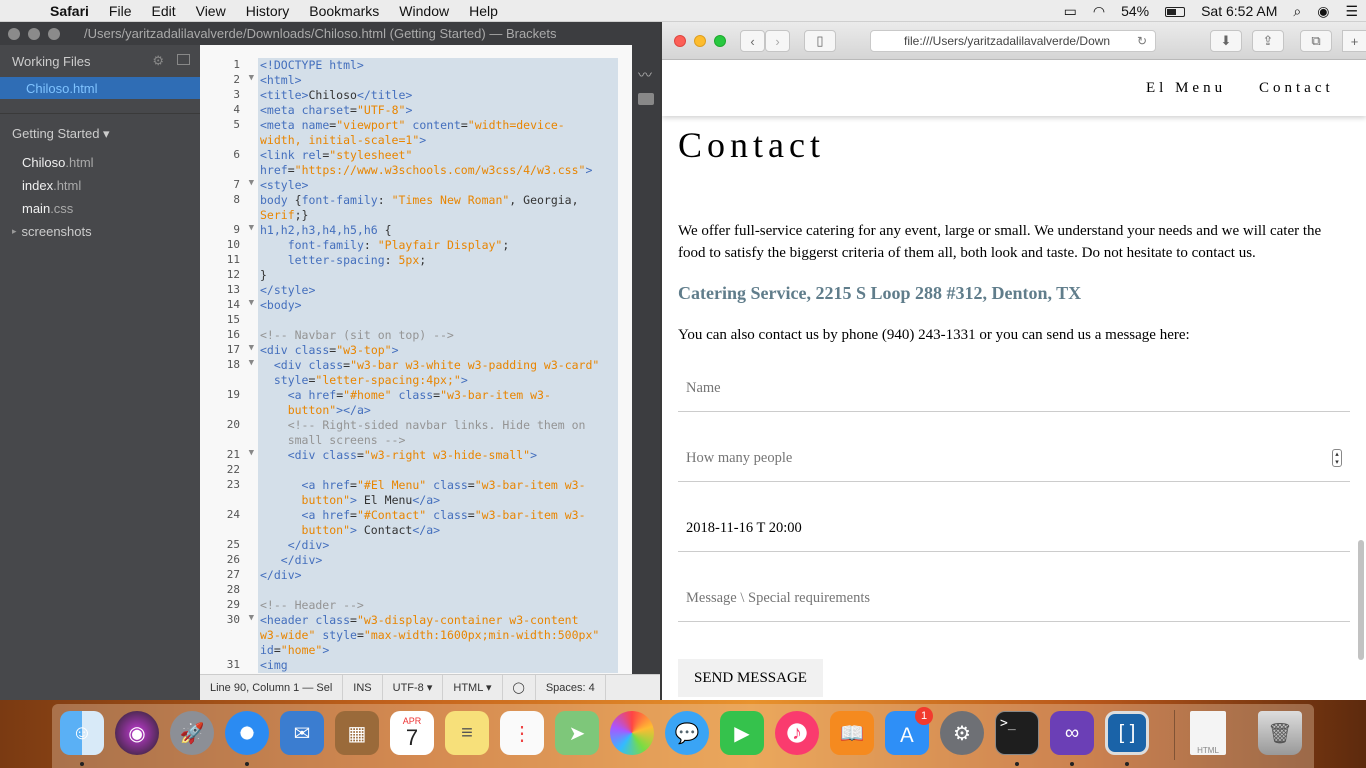  Describe the element at coordinates (820, 41) in the screenshot. I see `sidebar-toggle-icon: ▯` at that location.